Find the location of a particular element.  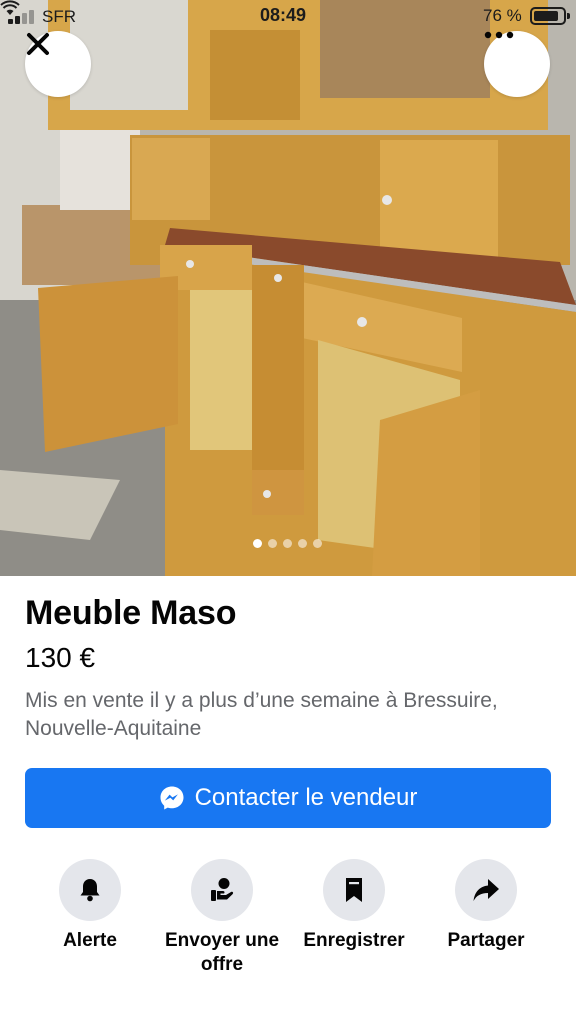

messenger-icon is located at coordinates (172, 798).